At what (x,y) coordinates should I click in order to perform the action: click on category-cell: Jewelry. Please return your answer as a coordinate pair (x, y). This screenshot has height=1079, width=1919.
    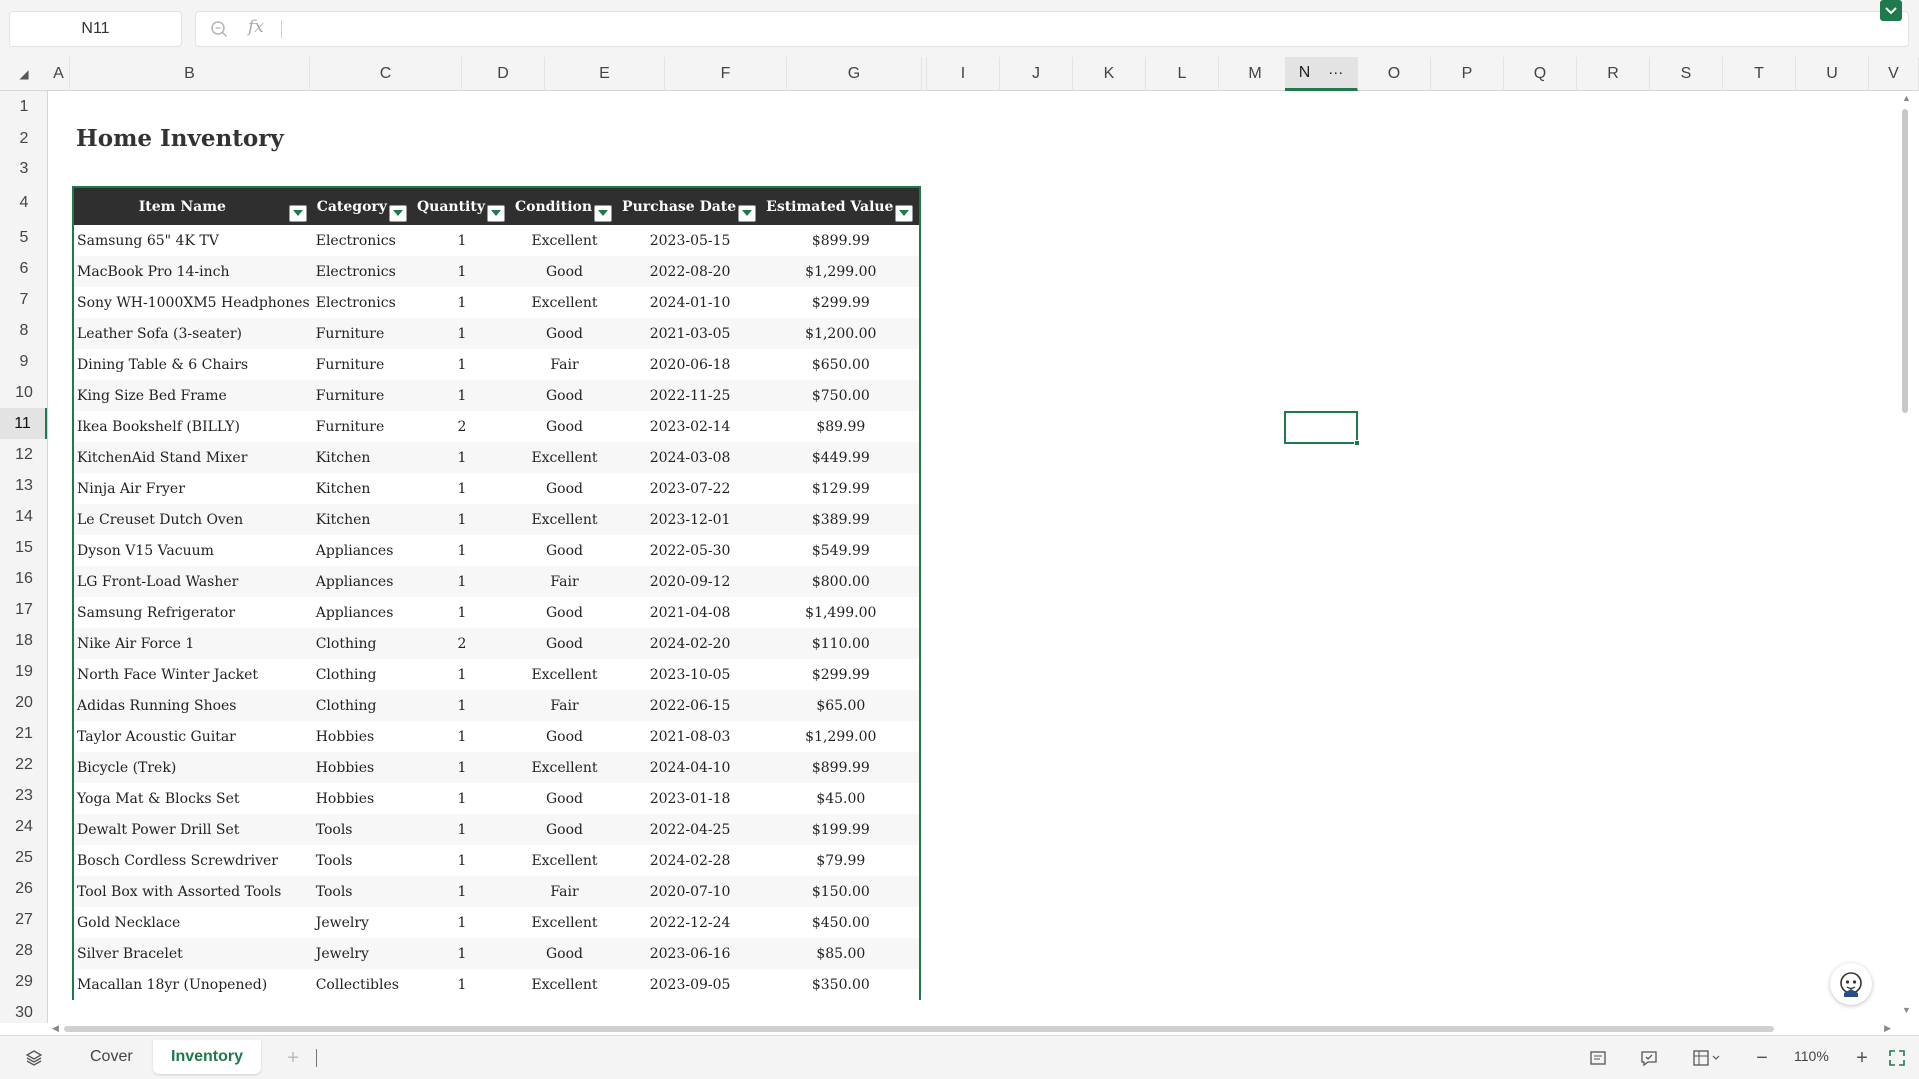
    Looking at the image, I should click on (363, 922).